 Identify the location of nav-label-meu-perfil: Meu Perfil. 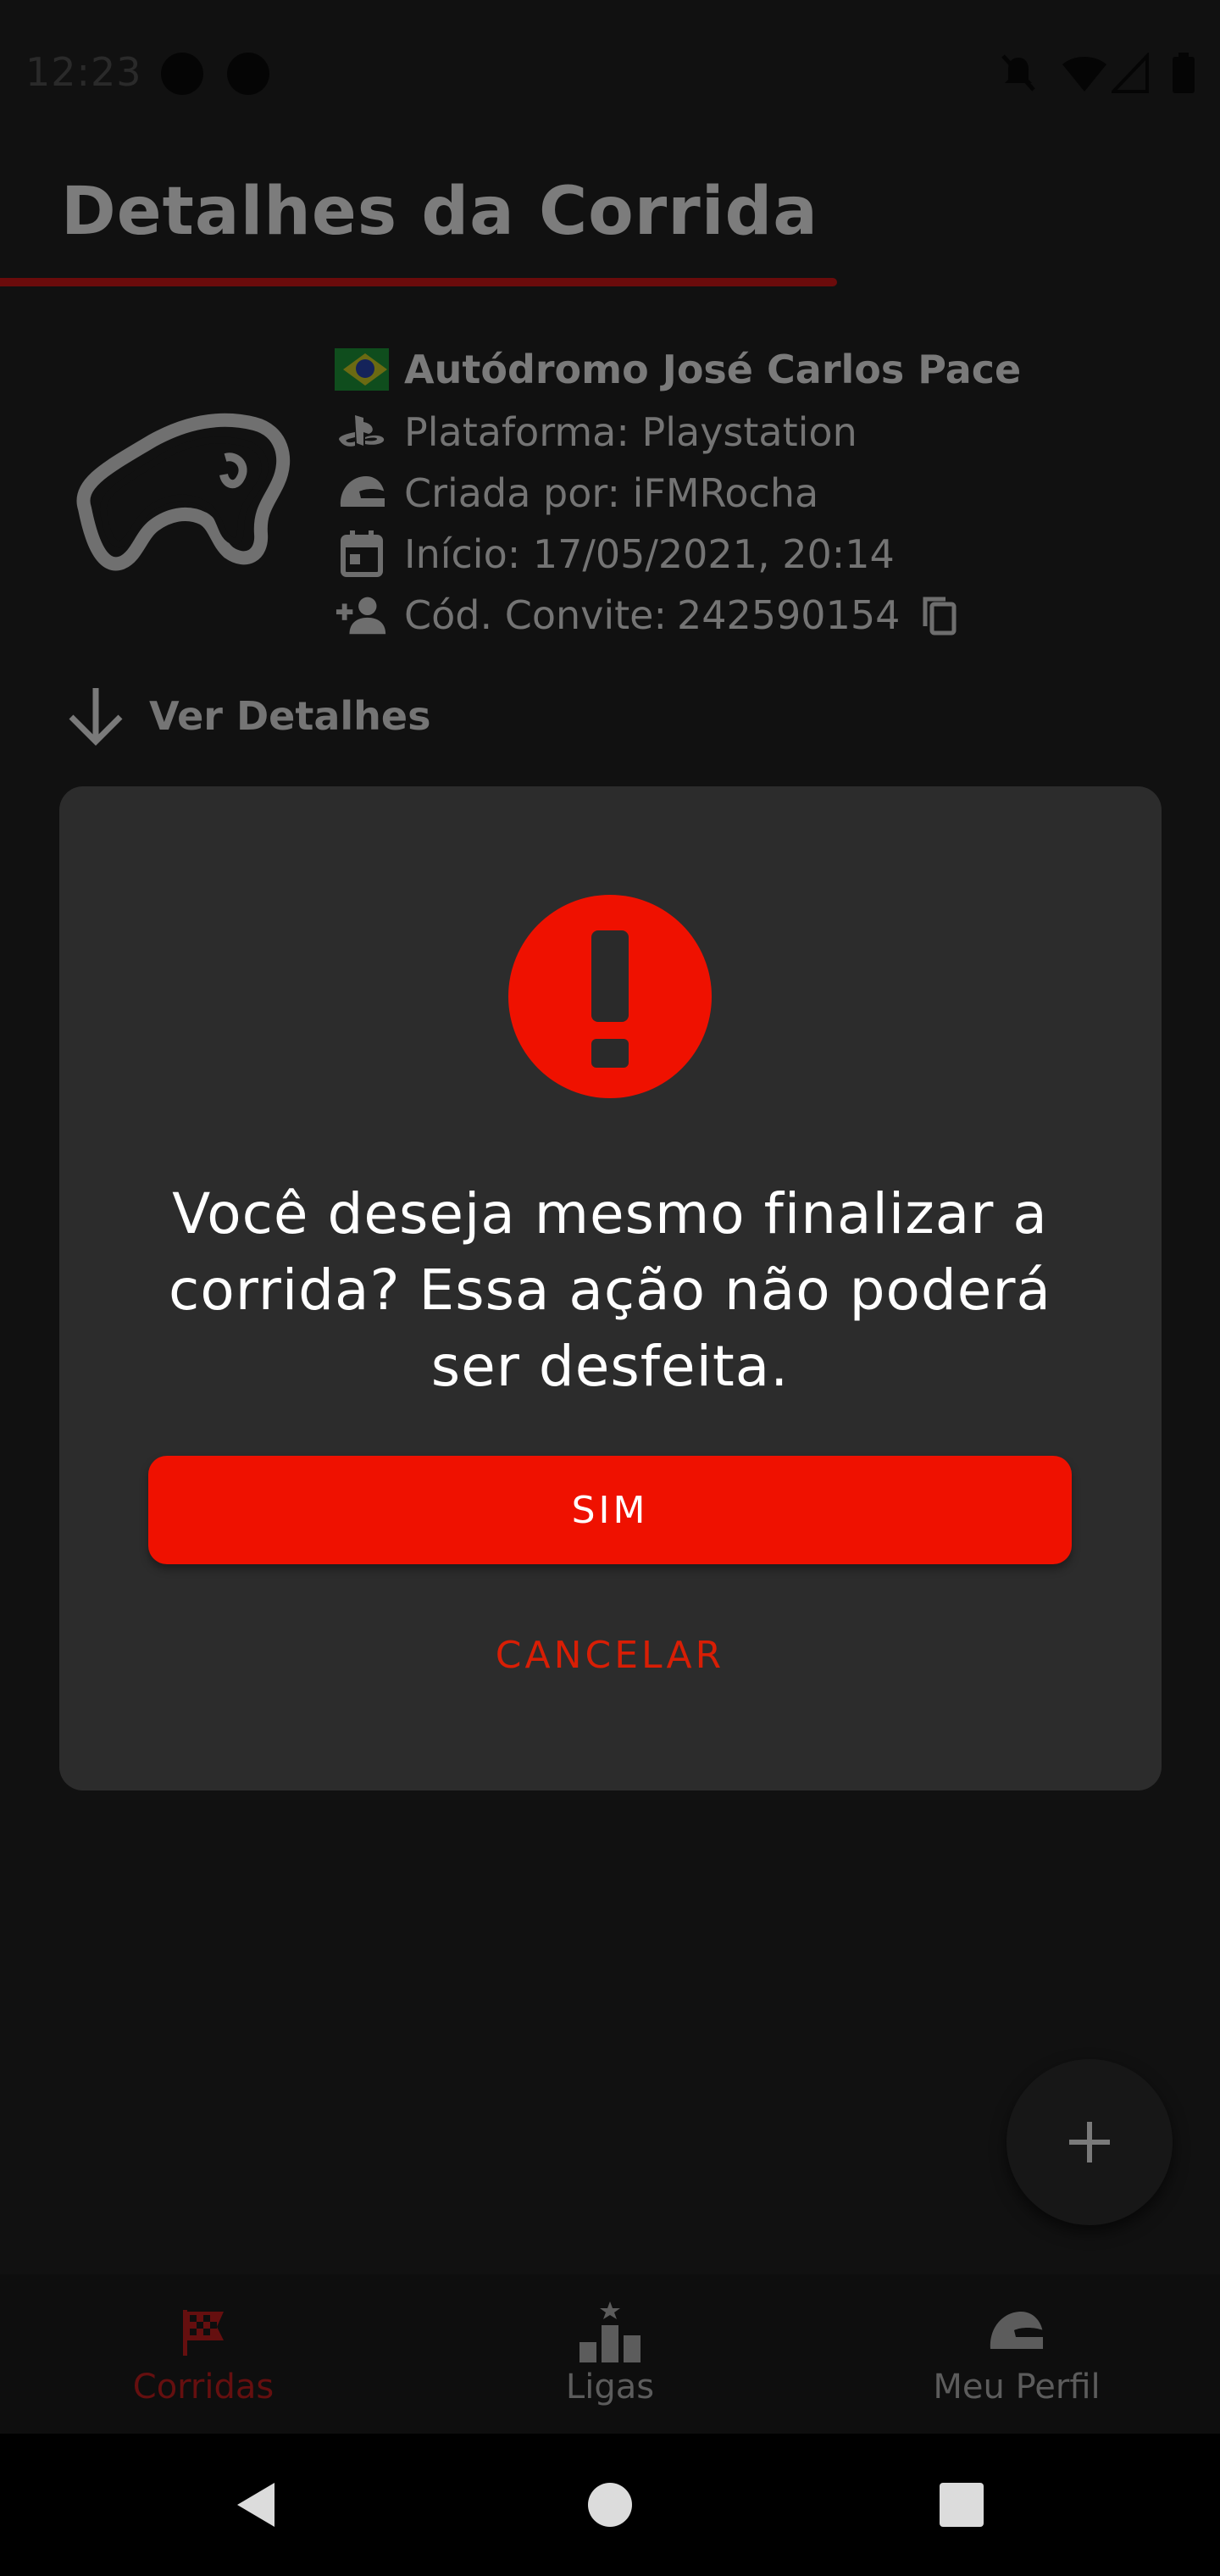
(1017, 2387).